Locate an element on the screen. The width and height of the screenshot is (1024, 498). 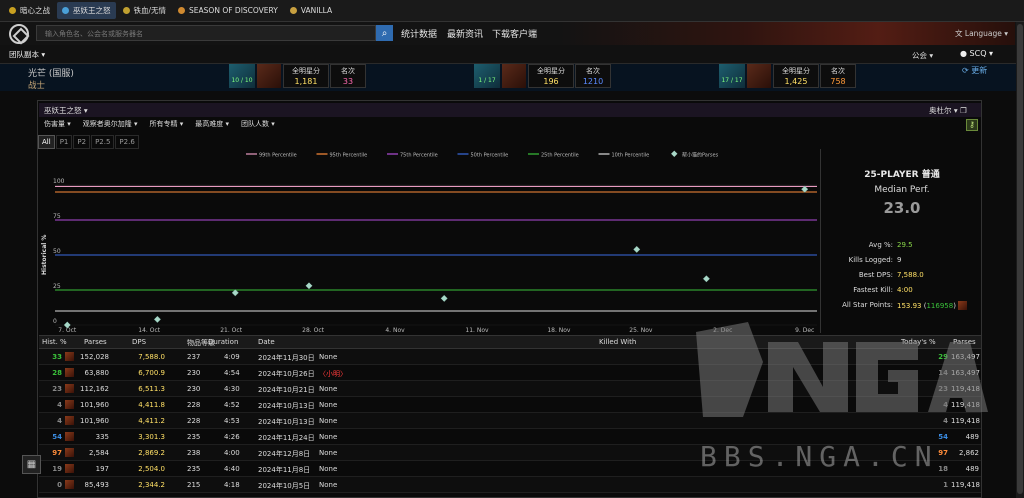
column-header-6: Killed With is located at coordinates (617, 342).